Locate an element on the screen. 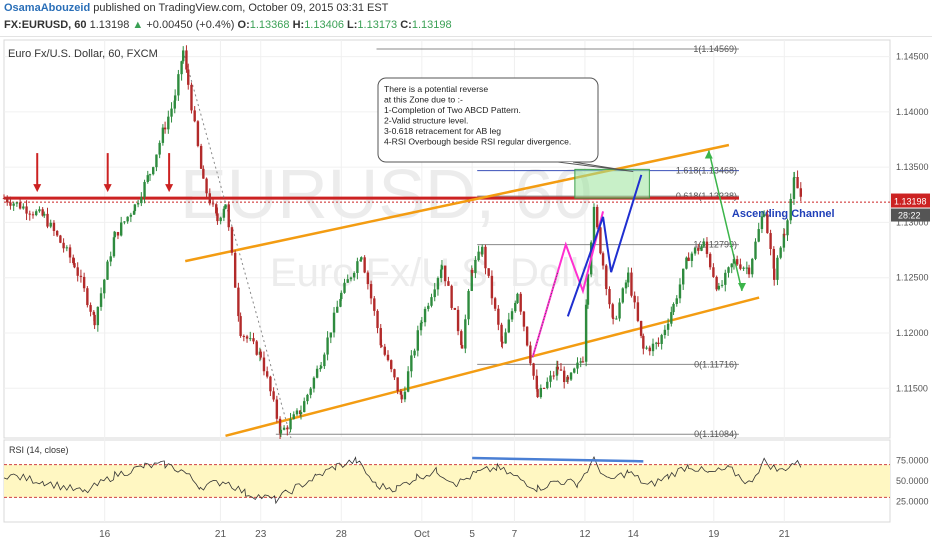 This screenshot has width=932, height=550. rsi-label: RSI (14, close) is located at coordinates (39, 450).